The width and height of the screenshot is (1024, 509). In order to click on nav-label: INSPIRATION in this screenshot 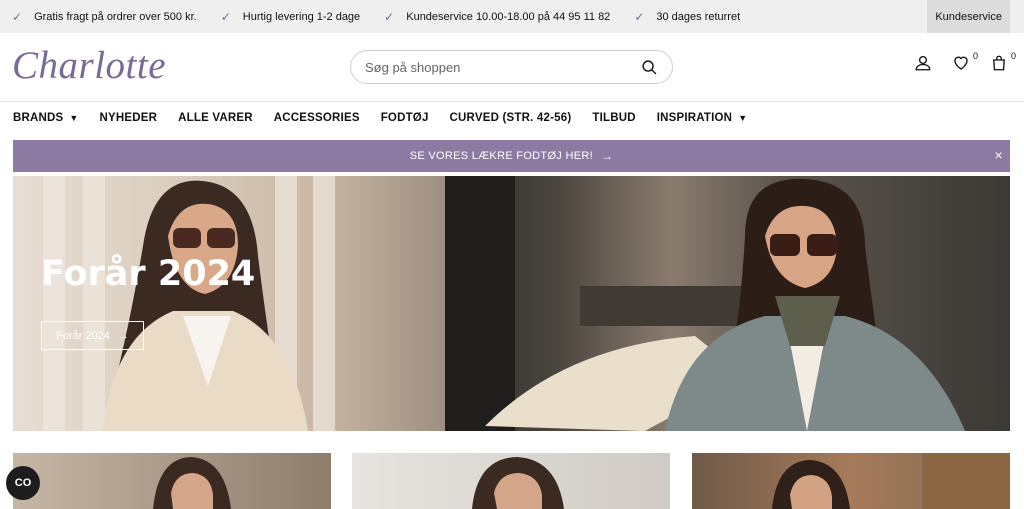, I will do `click(694, 118)`.